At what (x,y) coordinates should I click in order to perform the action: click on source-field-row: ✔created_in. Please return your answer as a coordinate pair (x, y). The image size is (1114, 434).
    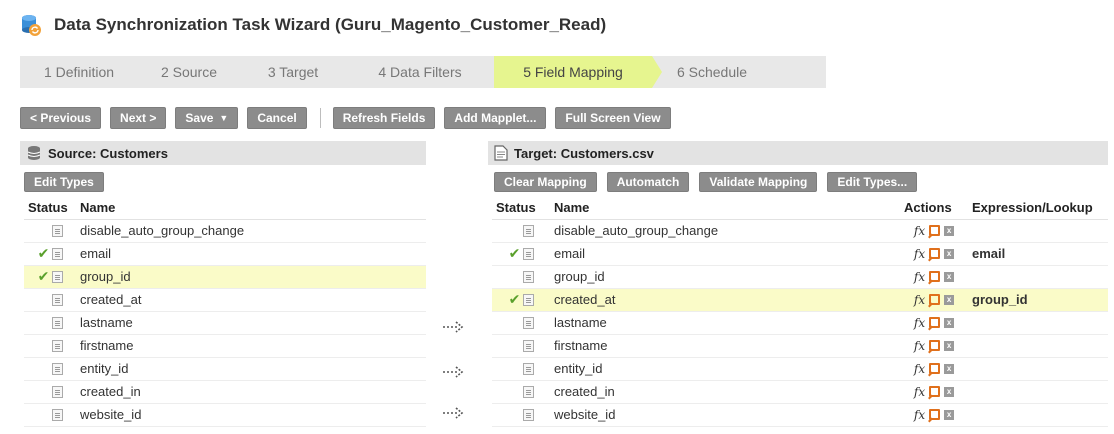
    Looking at the image, I should click on (225, 392).